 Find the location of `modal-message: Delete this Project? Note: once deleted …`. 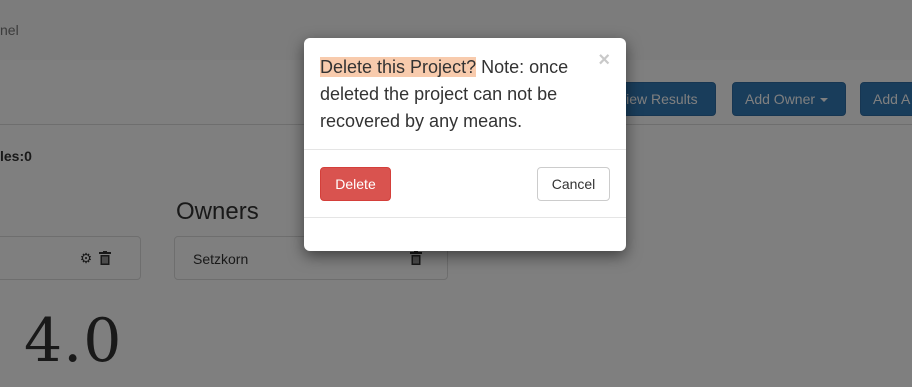

modal-message: Delete this Project? Note: once deleted … is located at coordinates (460, 94).